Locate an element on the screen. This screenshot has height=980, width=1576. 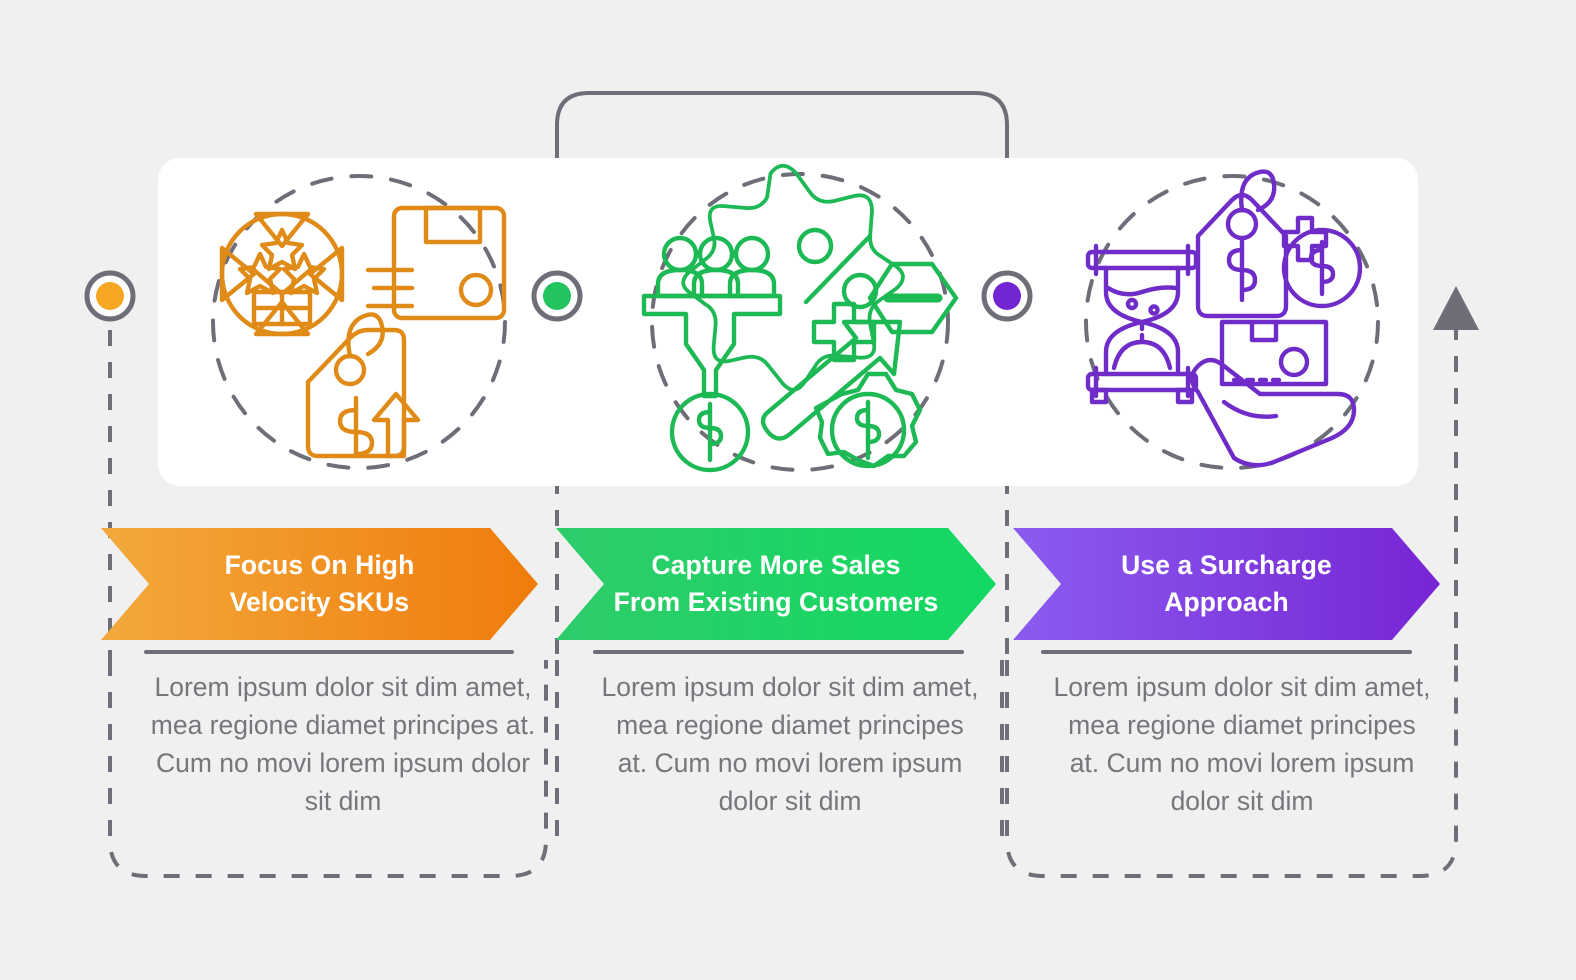
step1-illustration is located at coordinates (359, 322).